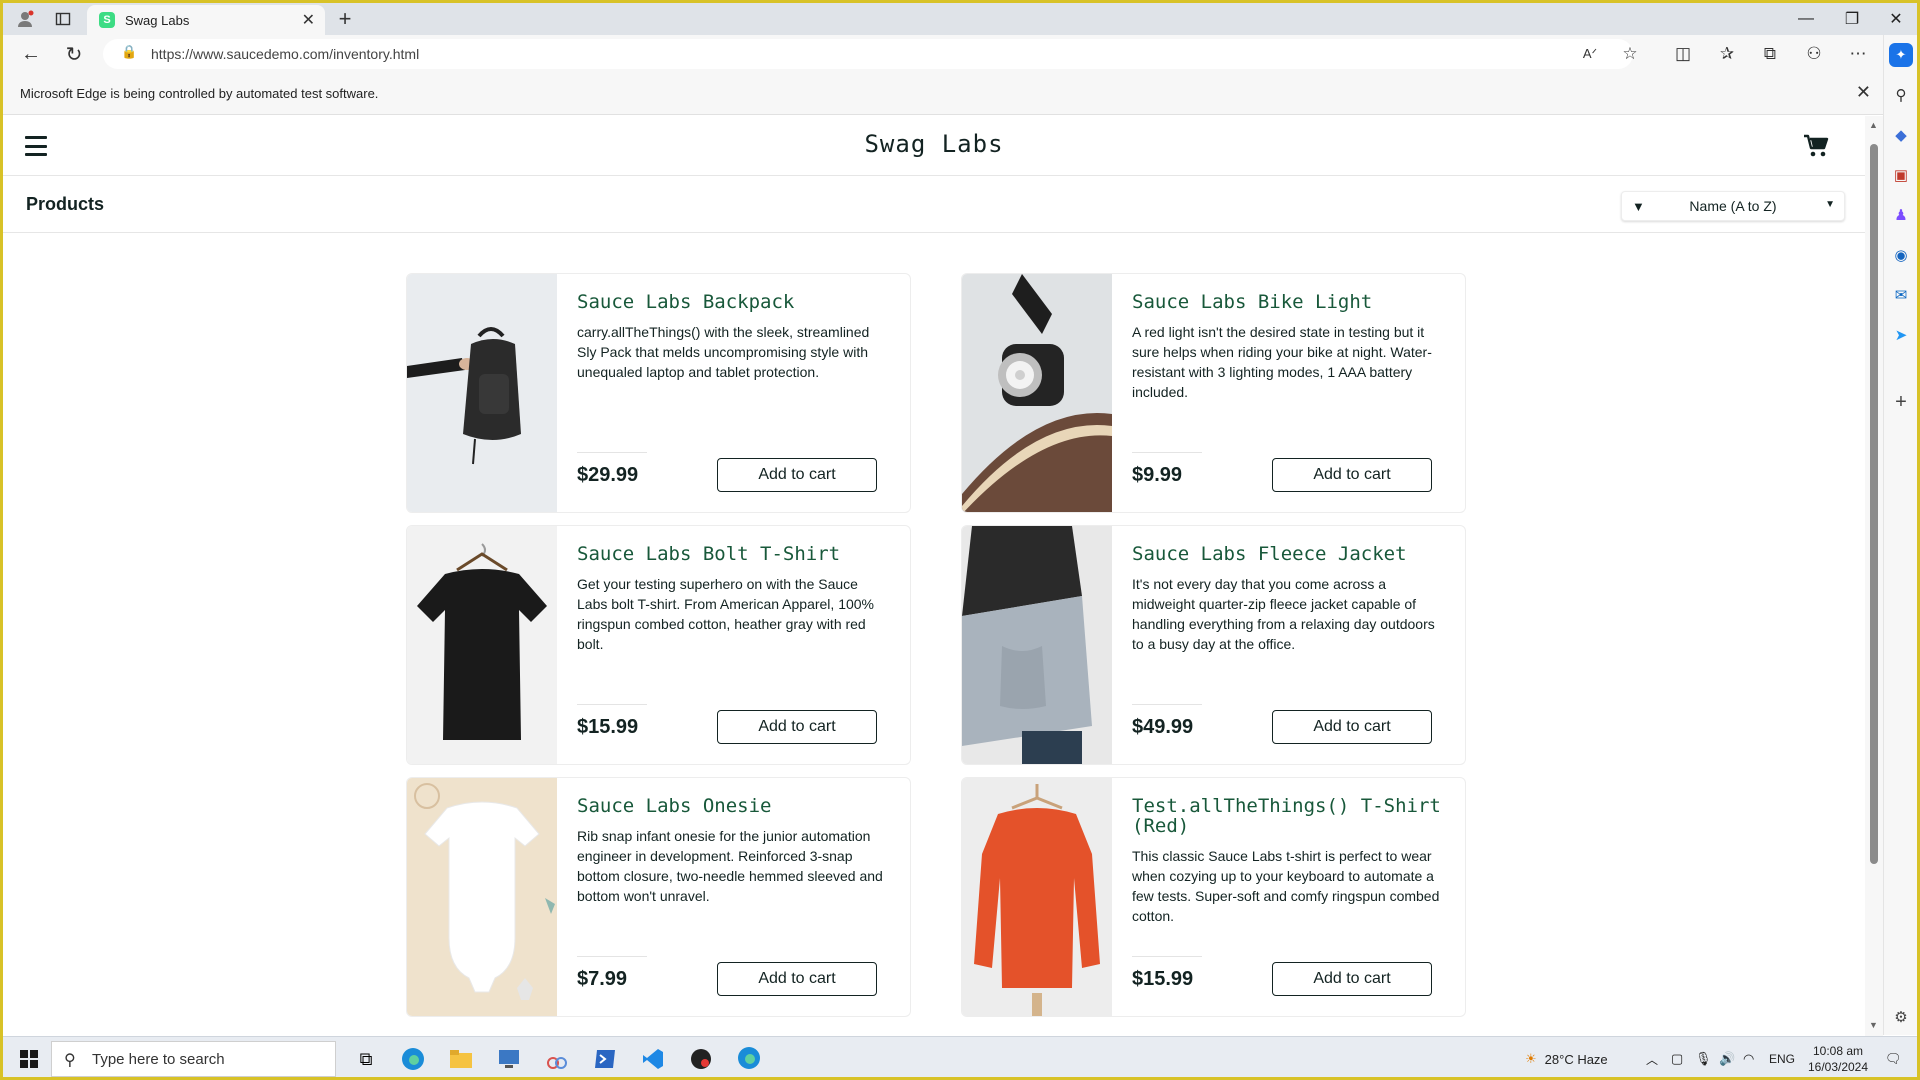 This screenshot has height=1080, width=1920. I want to click on product-image-backpack, so click(482, 393).